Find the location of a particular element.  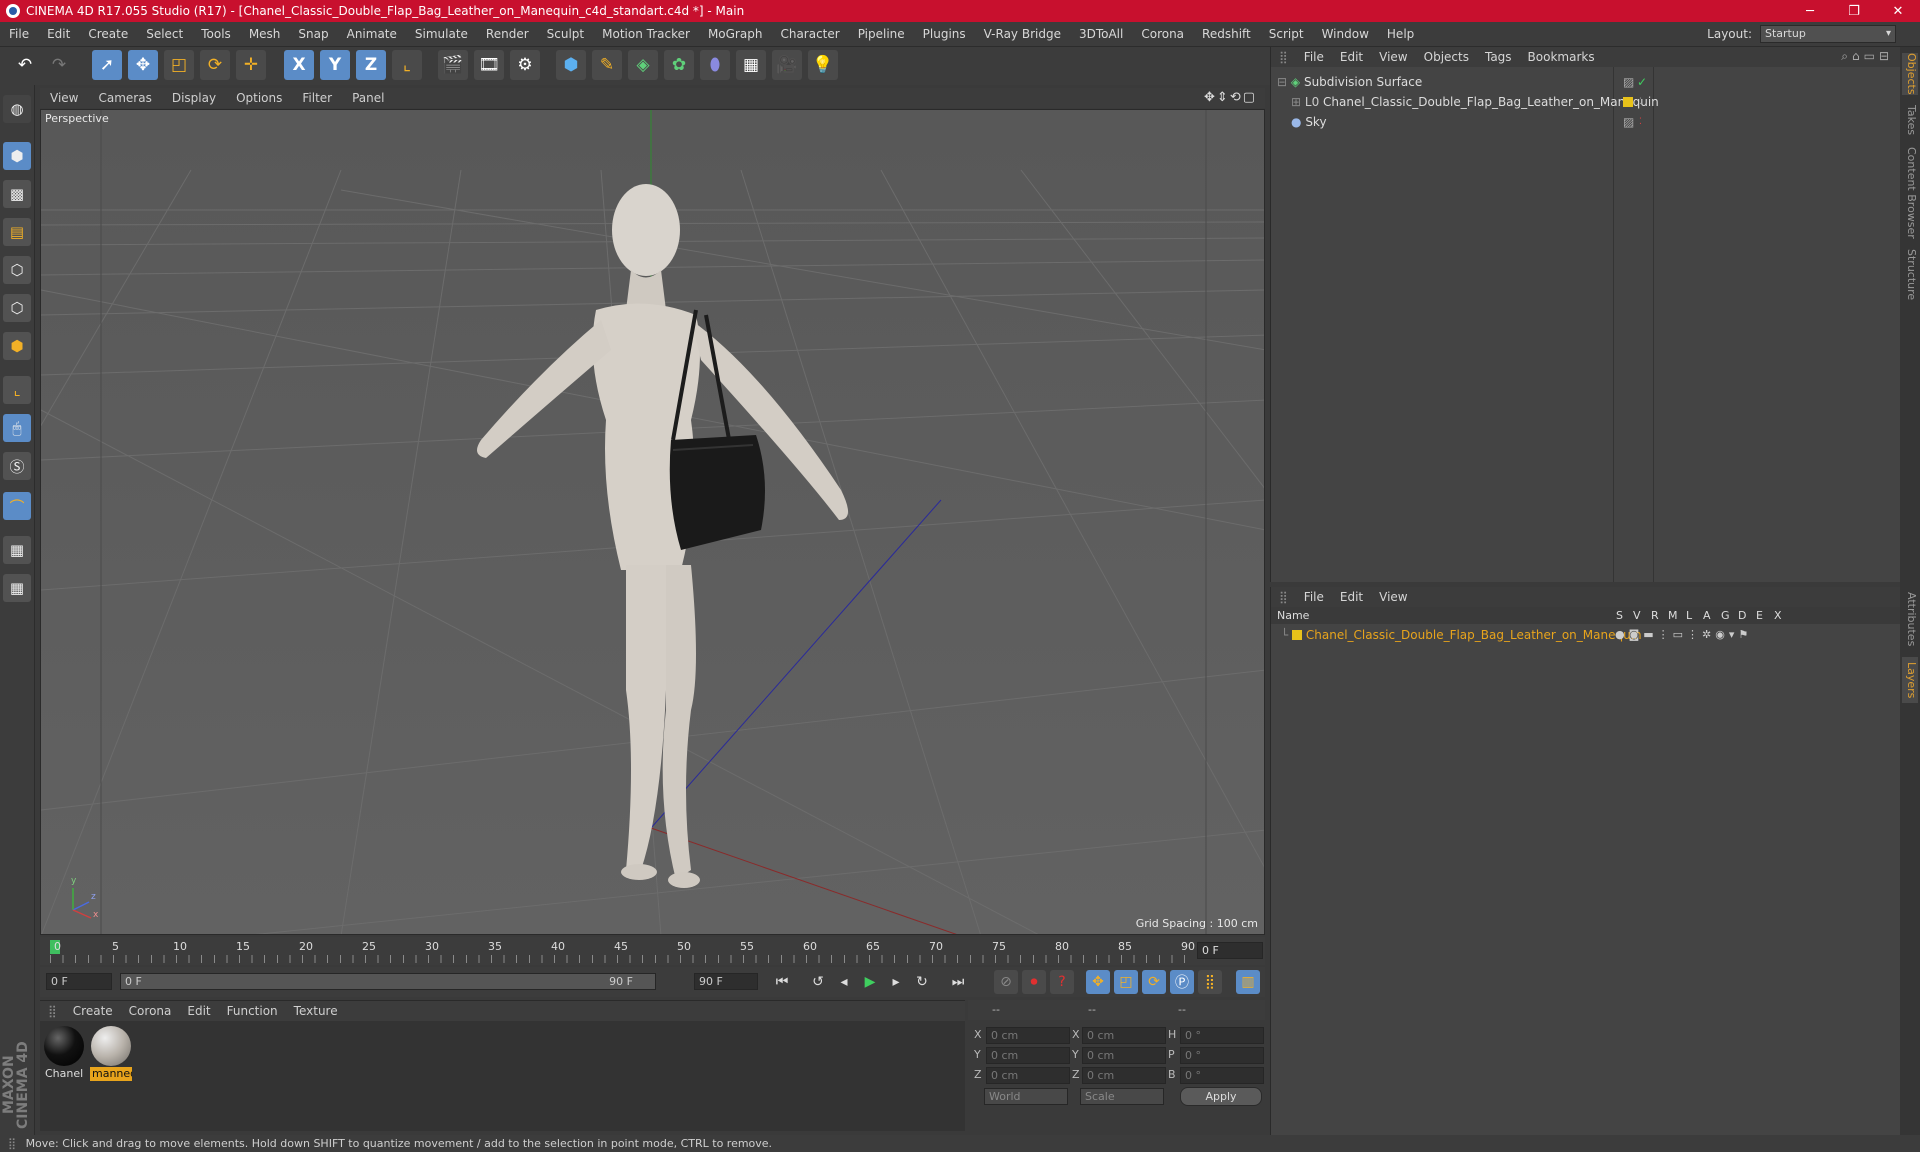

menu-edit: Edit is located at coordinates (58, 34).